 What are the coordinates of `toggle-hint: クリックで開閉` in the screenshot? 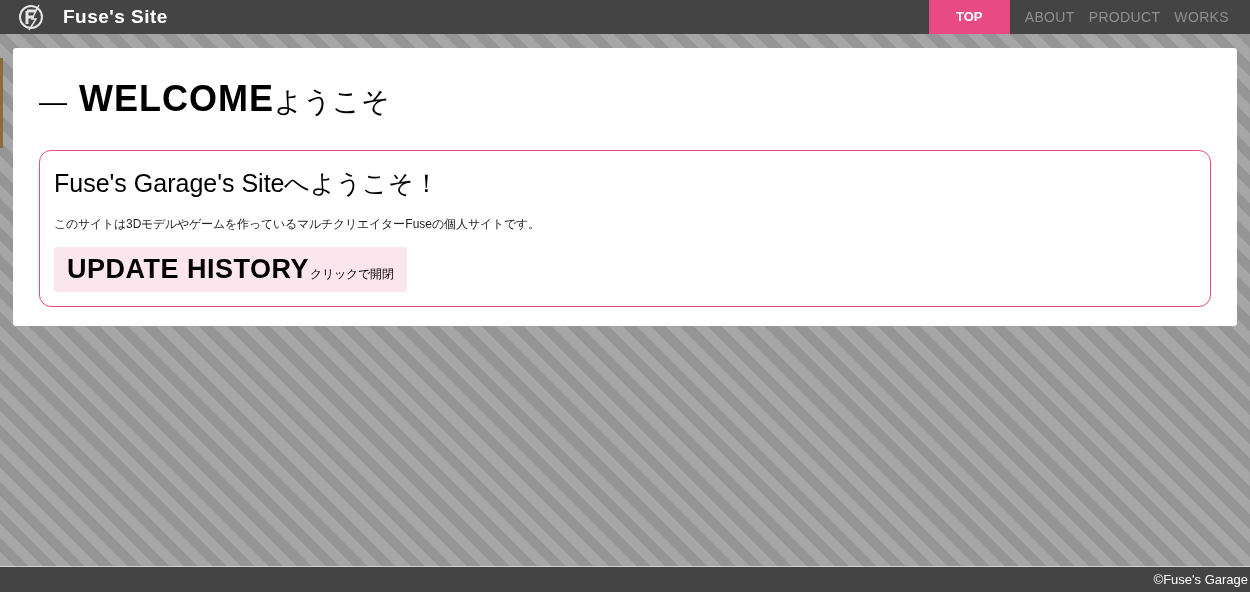 It's located at (352, 274).